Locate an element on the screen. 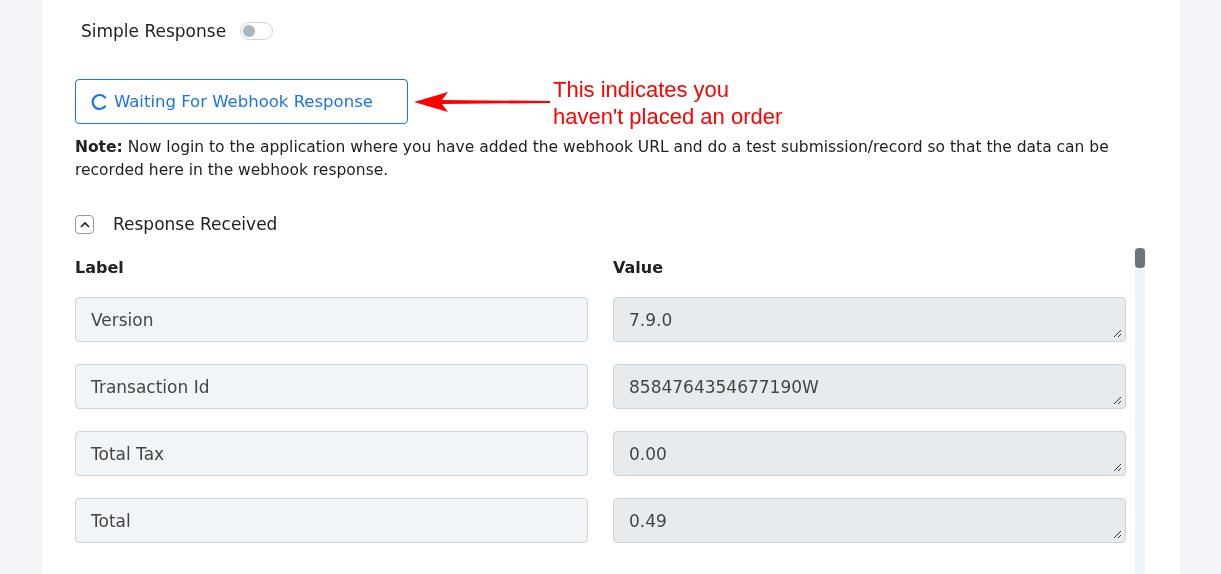 The image size is (1221, 574). chevron-up-icon is located at coordinates (84, 224).